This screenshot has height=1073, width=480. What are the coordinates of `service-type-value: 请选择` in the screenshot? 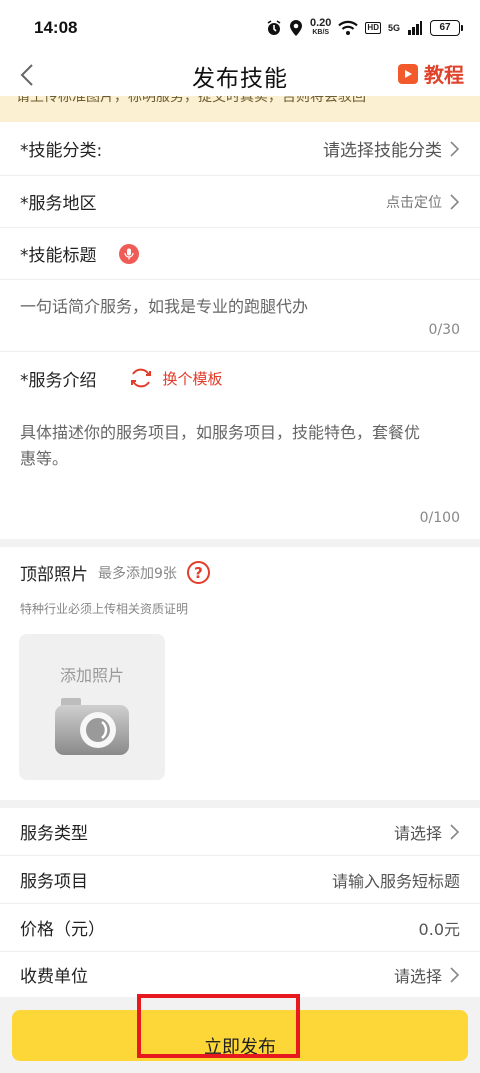 It's located at (417, 833).